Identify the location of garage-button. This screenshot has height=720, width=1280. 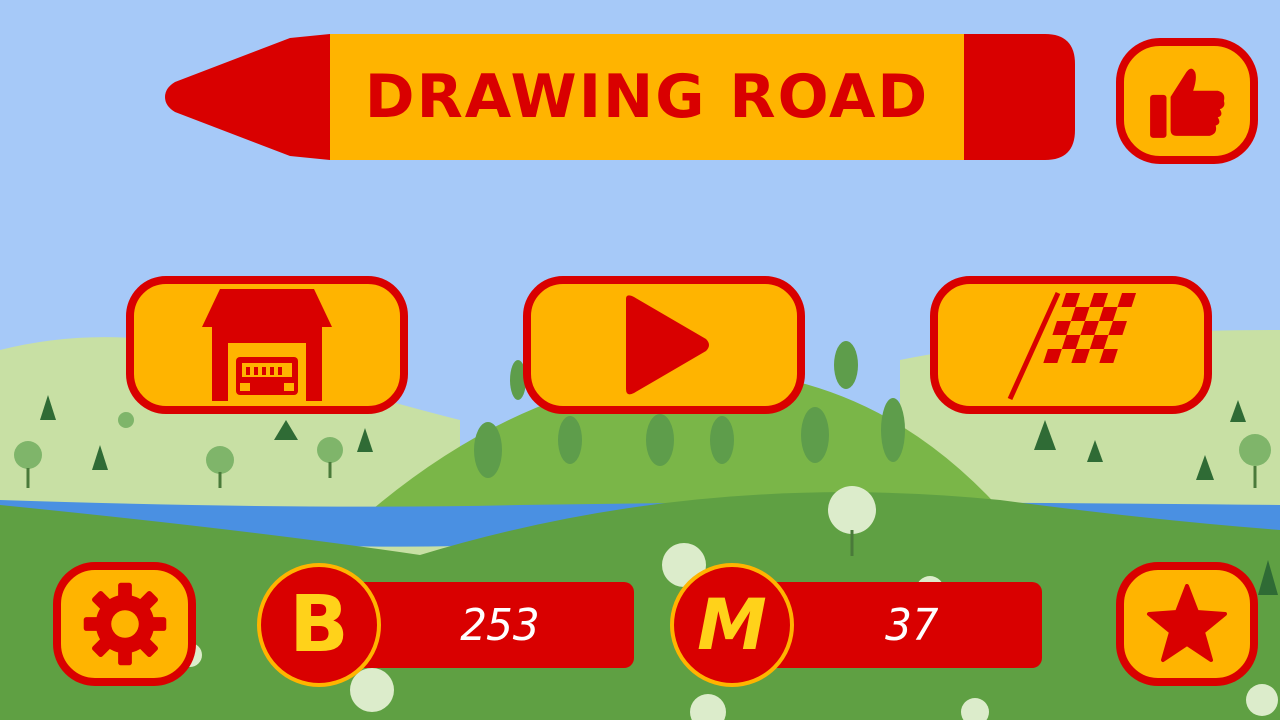
(267, 345).